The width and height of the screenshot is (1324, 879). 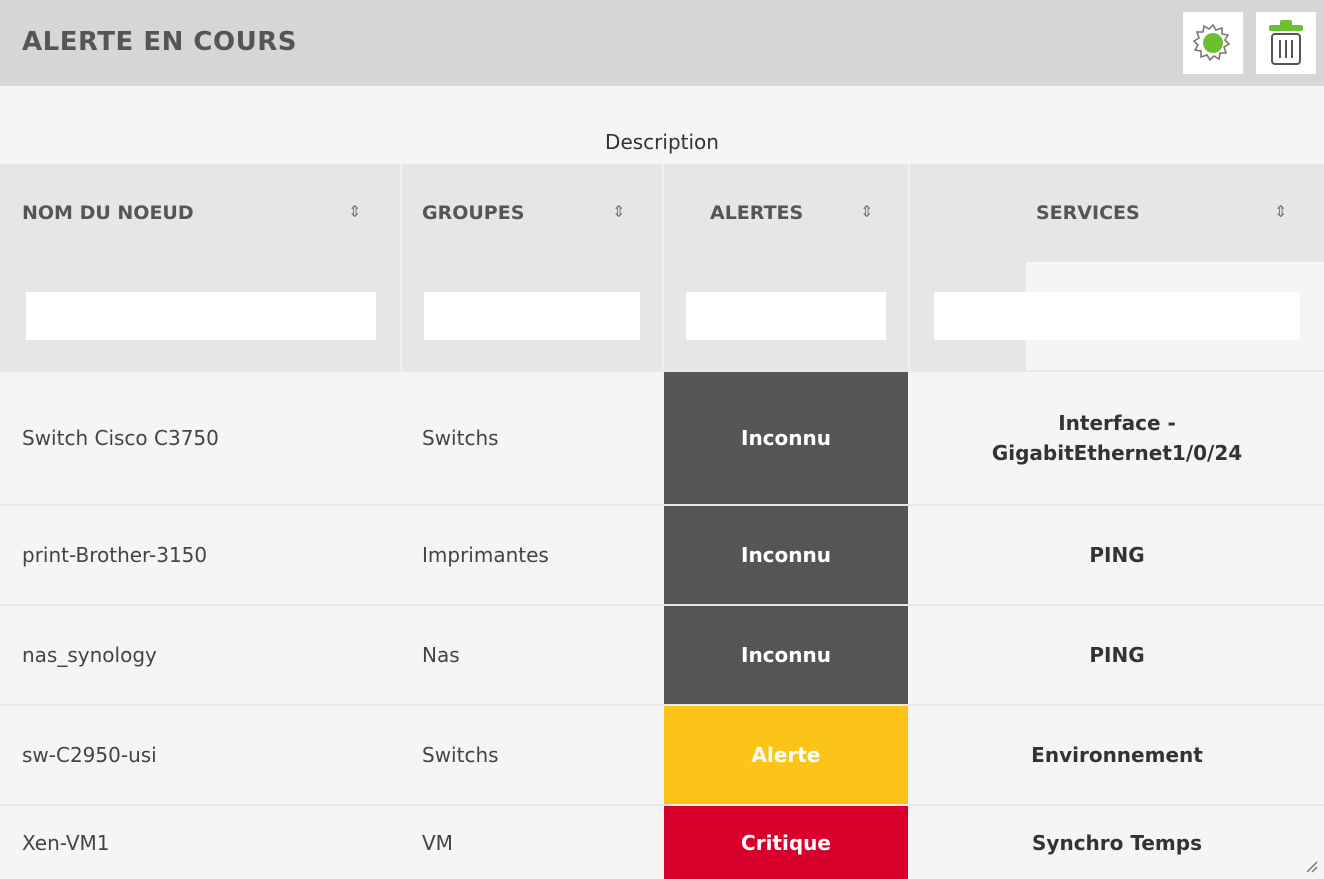 What do you see at coordinates (532, 213) in the screenshot?
I see `column-header-groups: GROUPES ⇕` at bounding box center [532, 213].